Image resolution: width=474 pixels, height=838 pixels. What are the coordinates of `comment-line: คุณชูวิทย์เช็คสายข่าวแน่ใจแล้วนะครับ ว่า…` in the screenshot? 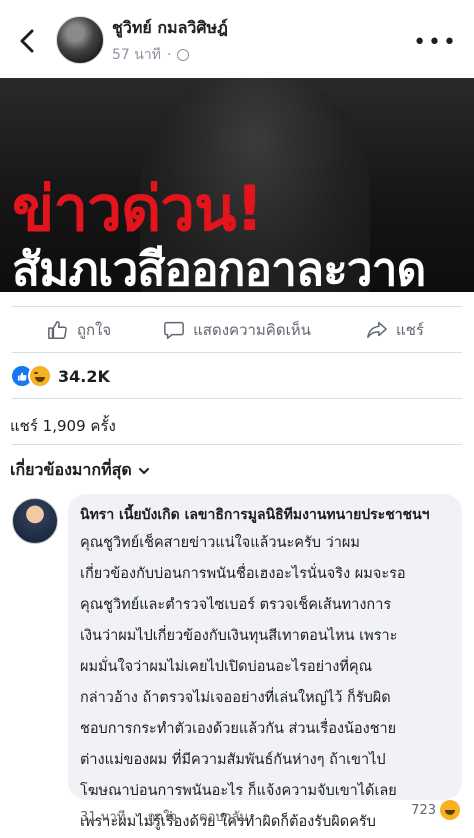 It's located at (220, 543).